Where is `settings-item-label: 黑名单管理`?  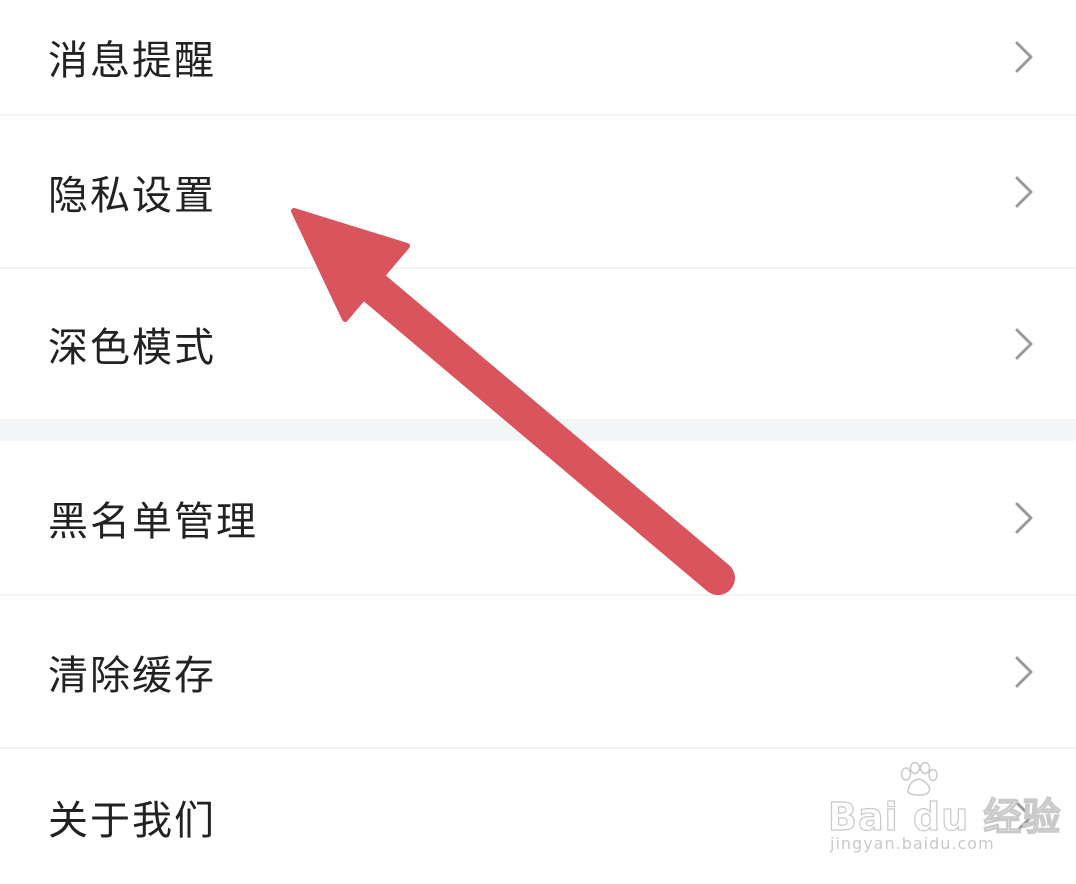
settings-item-label: 黑名单管理 is located at coordinates (153, 521).